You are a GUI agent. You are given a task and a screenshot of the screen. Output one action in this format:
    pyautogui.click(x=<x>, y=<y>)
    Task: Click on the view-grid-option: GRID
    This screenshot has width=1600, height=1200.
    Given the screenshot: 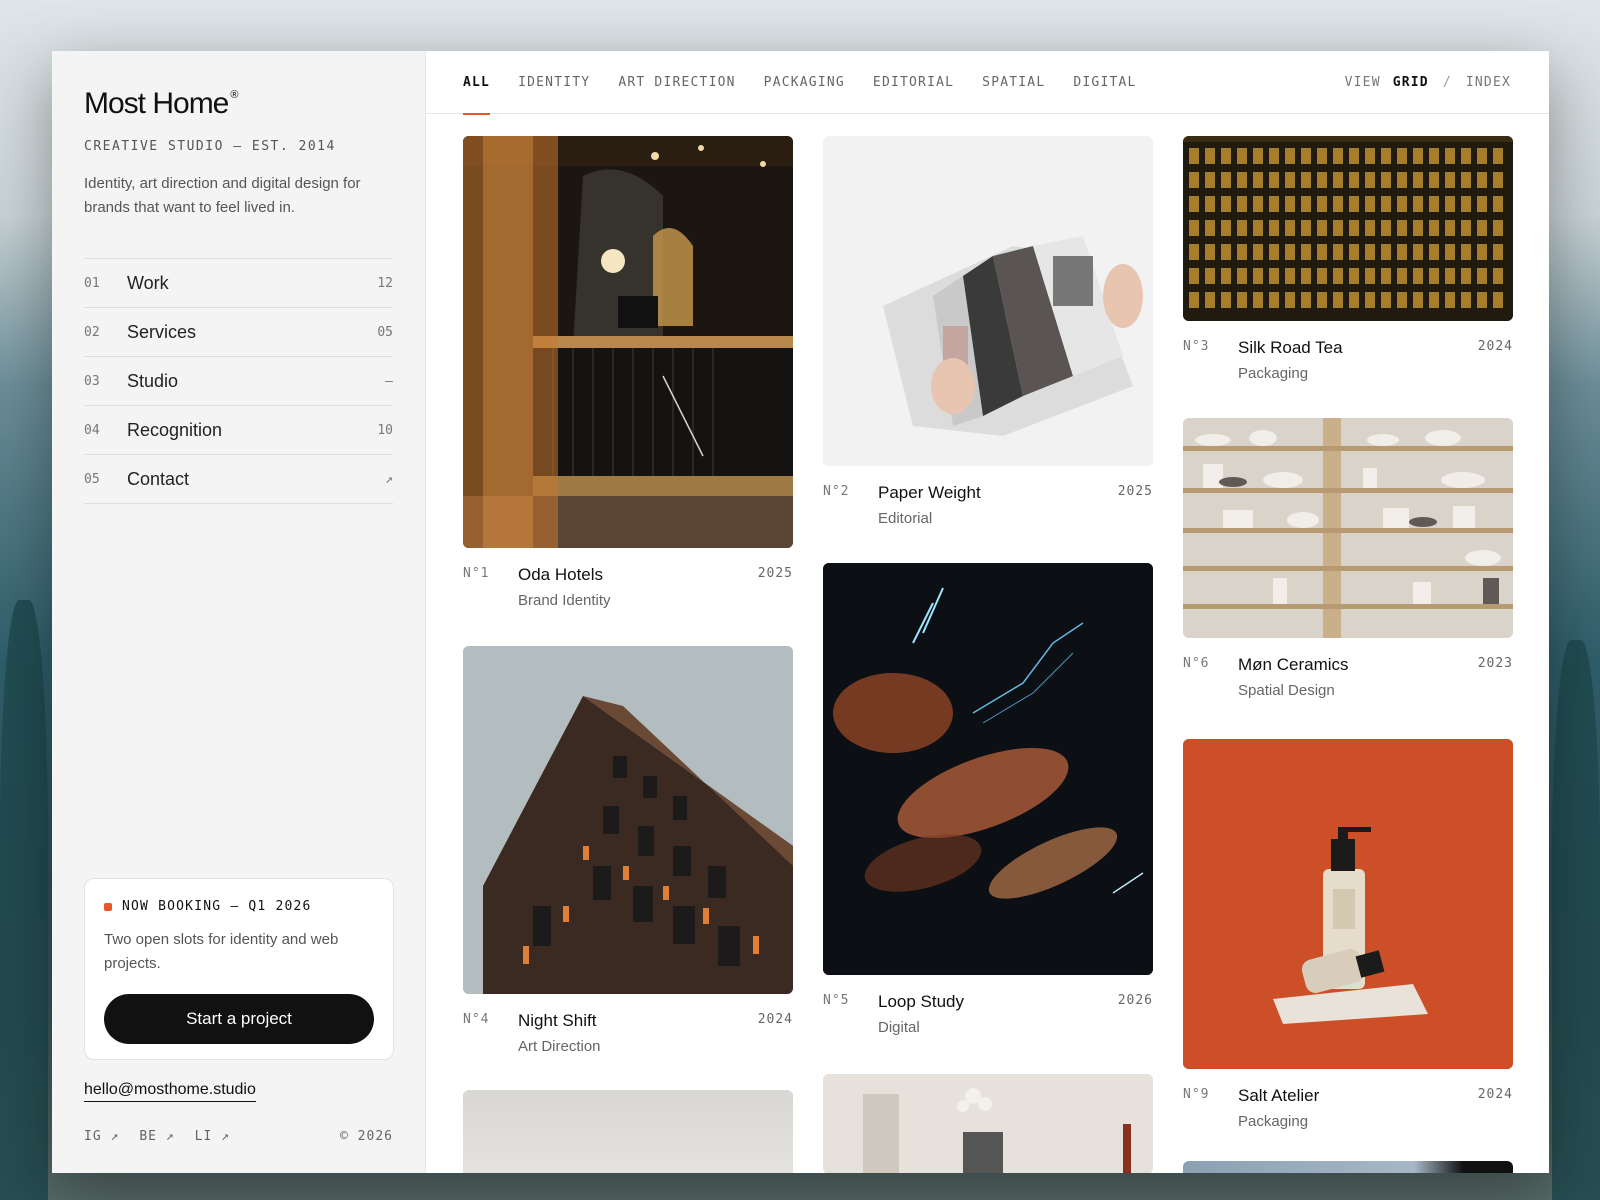 What is the action you would take?
    pyautogui.click(x=1411, y=82)
    